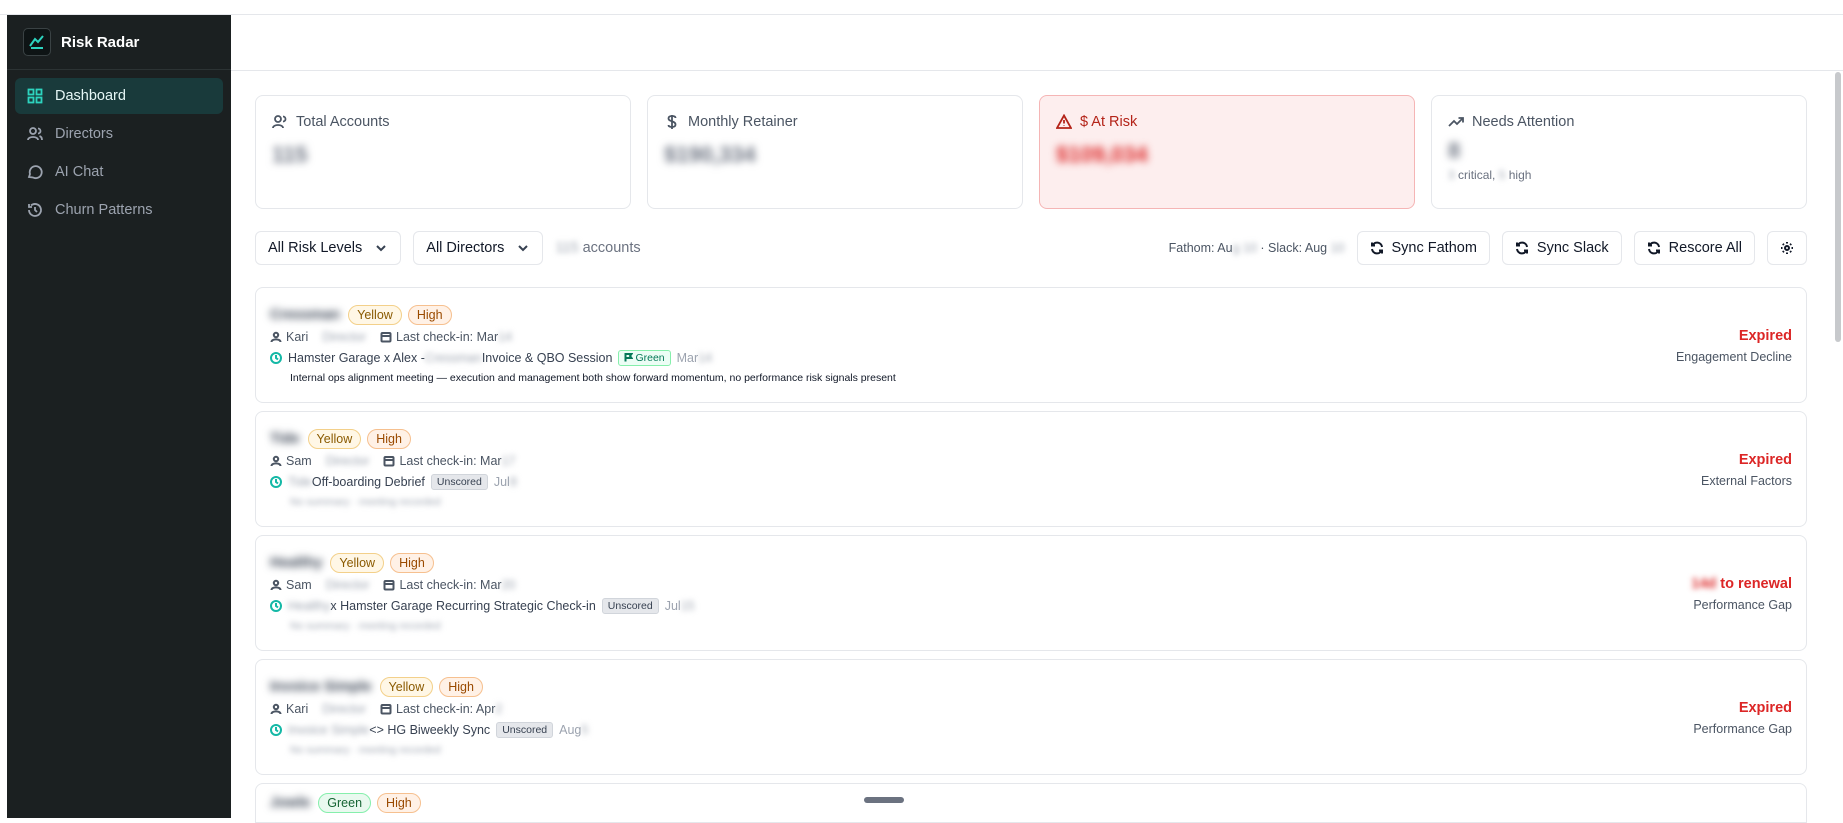 Image resolution: width=1843 pixels, height=823 pixels. Describe the element at coordinates (921, 7) in the screenshot. I see `window-top-bar` at that location.